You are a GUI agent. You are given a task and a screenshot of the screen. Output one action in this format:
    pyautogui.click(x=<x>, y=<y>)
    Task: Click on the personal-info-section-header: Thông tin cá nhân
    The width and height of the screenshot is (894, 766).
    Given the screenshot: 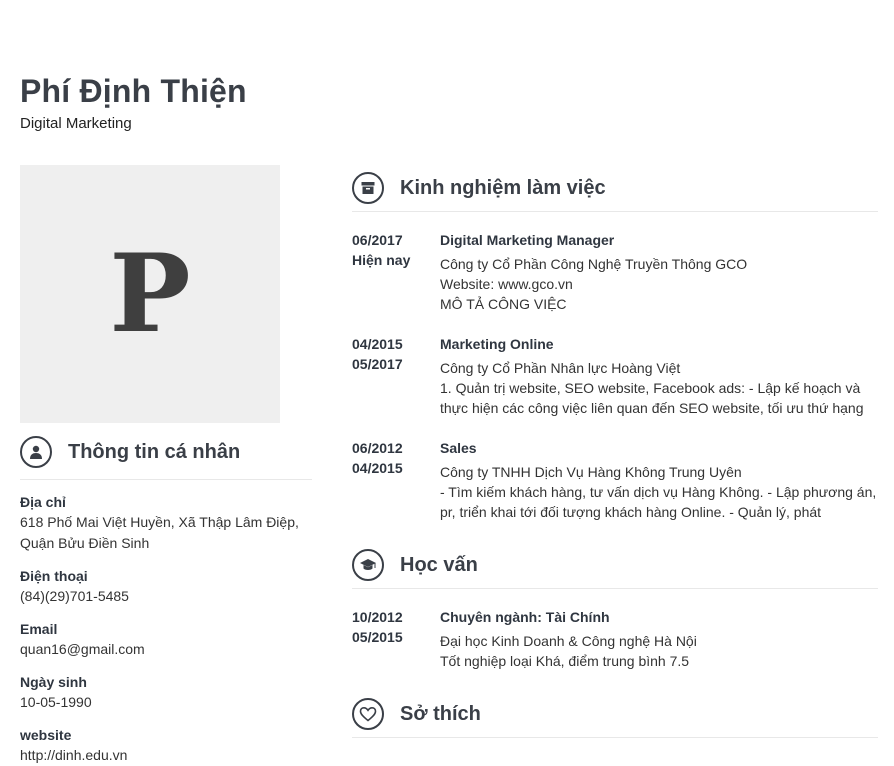 What is the action you would take?
    pyautogui.click(x=166, y=455)
    